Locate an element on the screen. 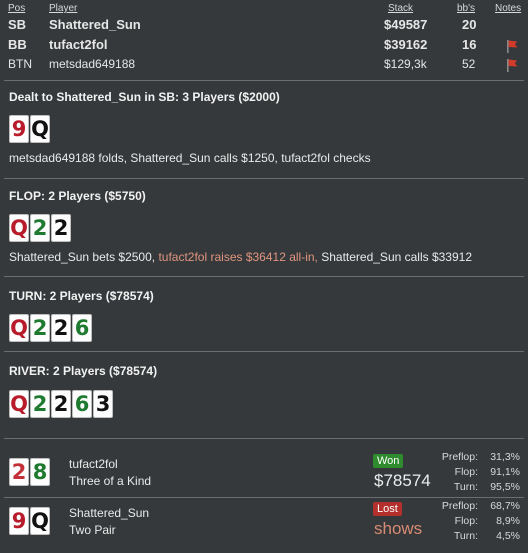  equity-value: 4,5% is located at coordinates (508, 536).